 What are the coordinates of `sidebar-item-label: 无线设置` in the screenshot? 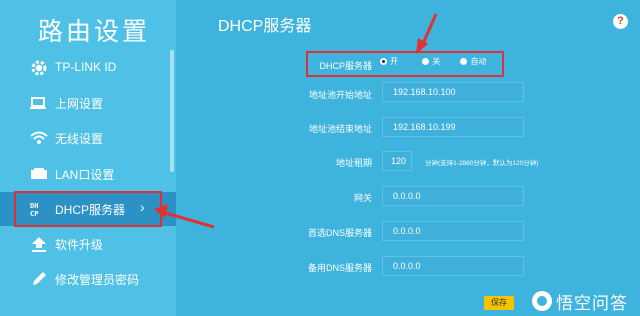 It's located at (79, 139).